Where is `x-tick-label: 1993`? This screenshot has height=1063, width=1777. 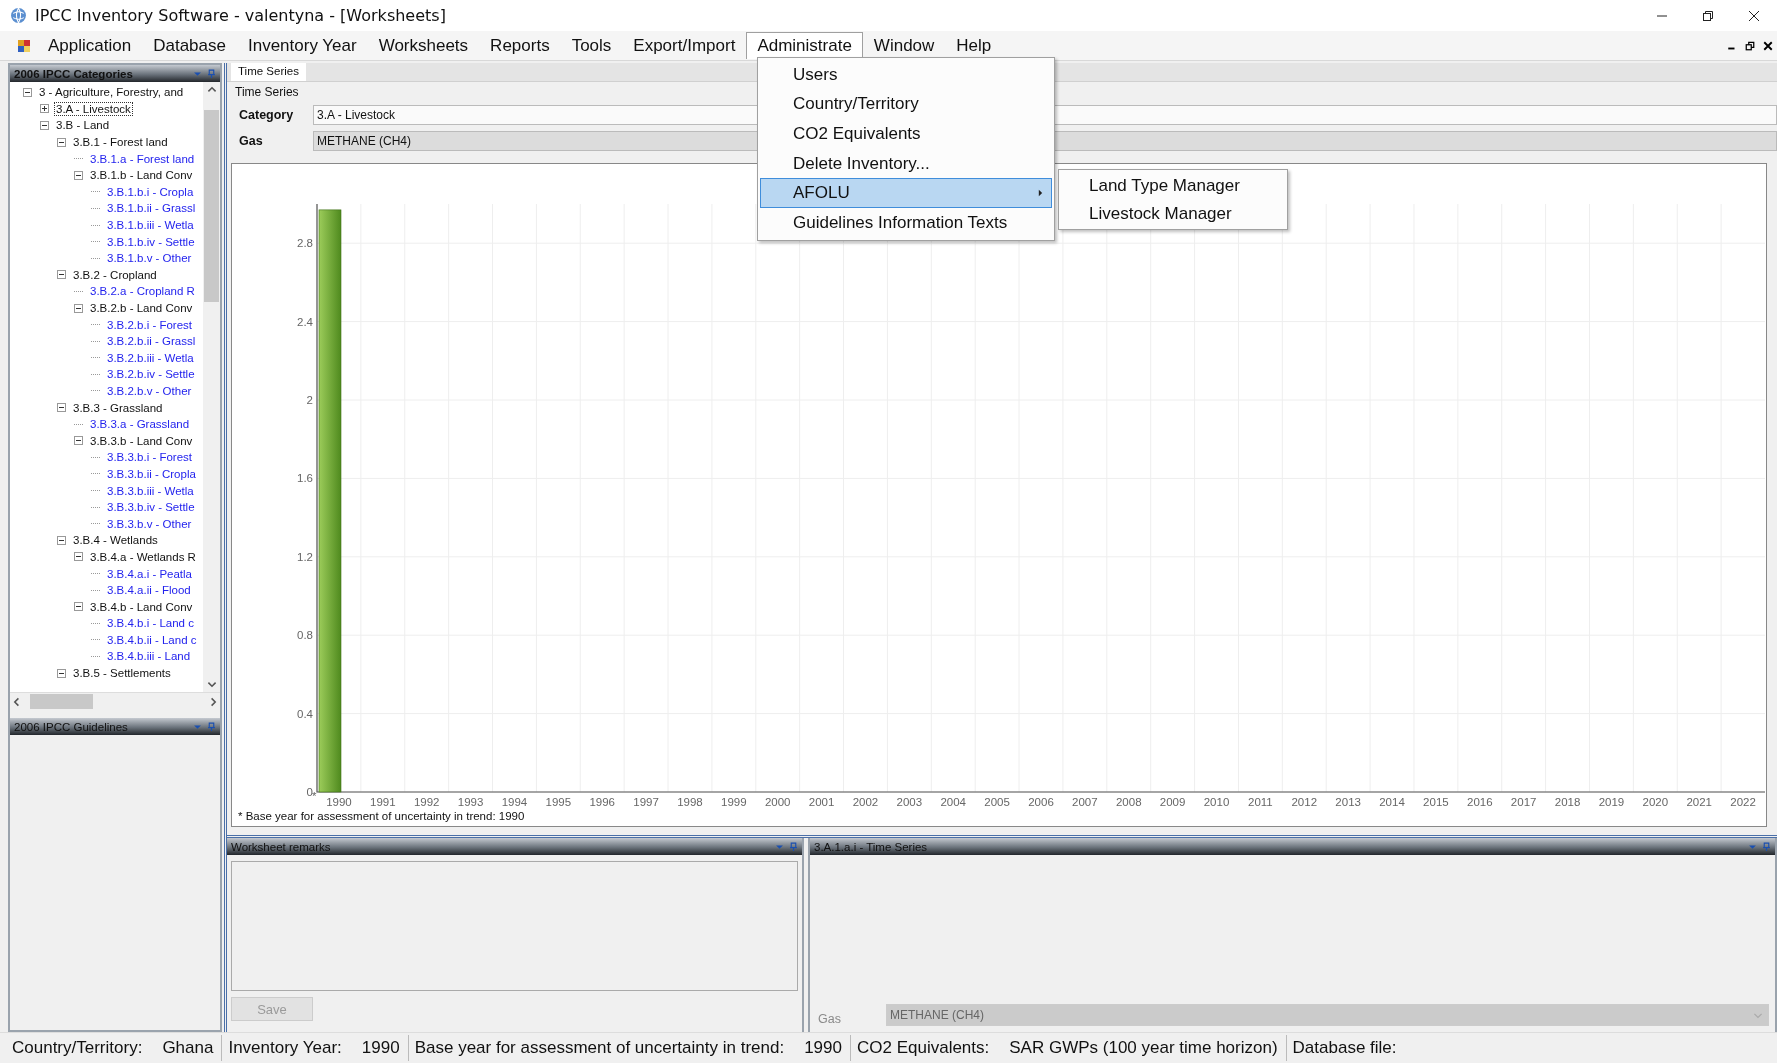
x-tick-label: 1993 is located at coordinates (470, 802).